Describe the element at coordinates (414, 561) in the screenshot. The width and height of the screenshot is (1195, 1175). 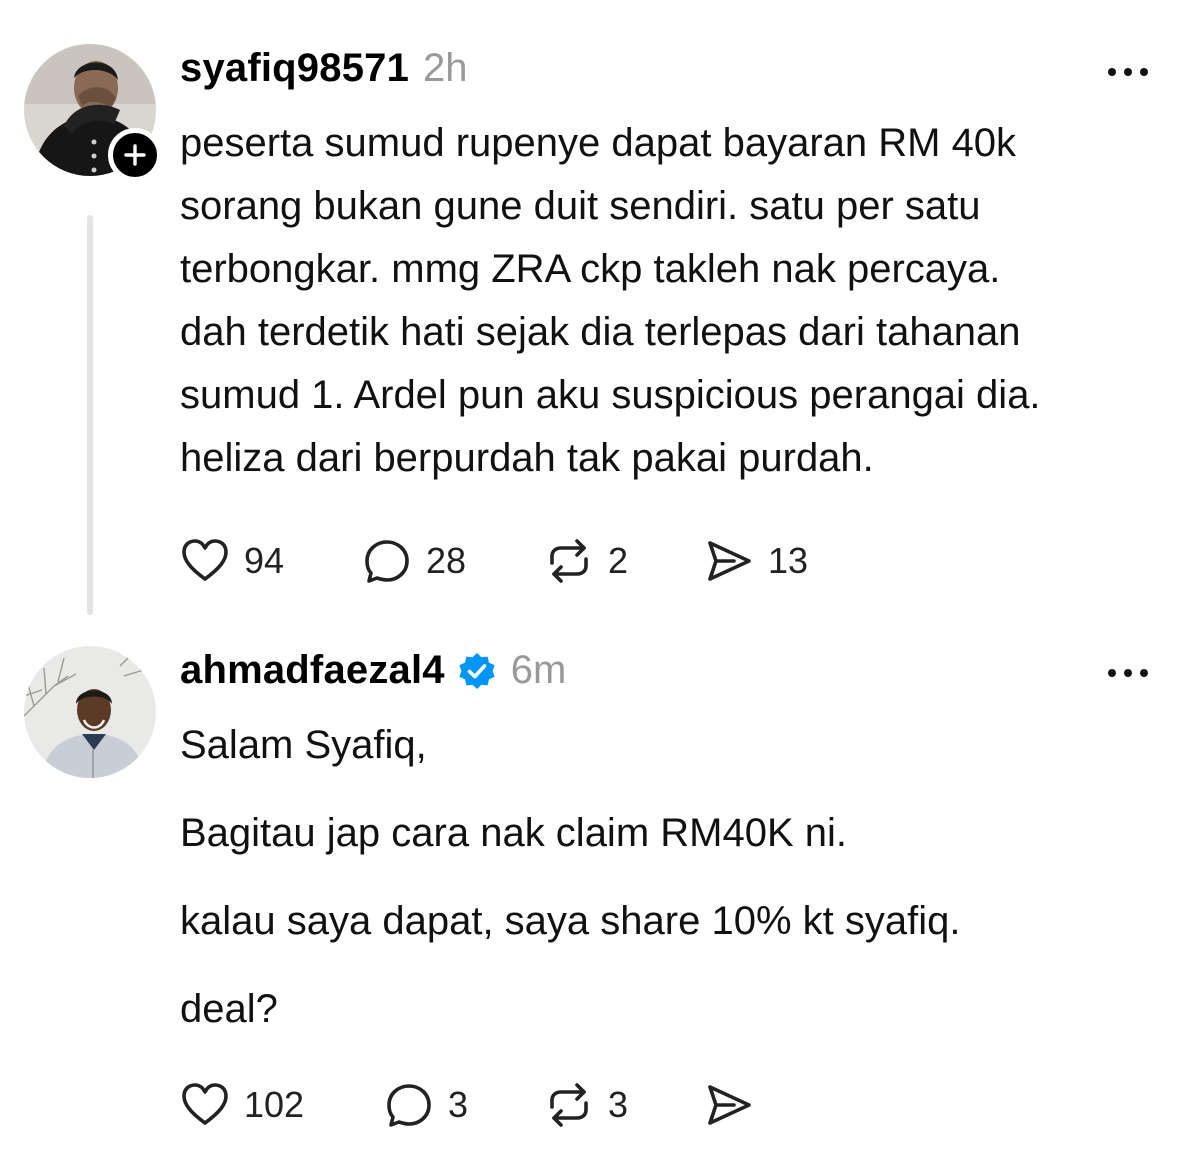
I see `reply-button: 28` at that location.